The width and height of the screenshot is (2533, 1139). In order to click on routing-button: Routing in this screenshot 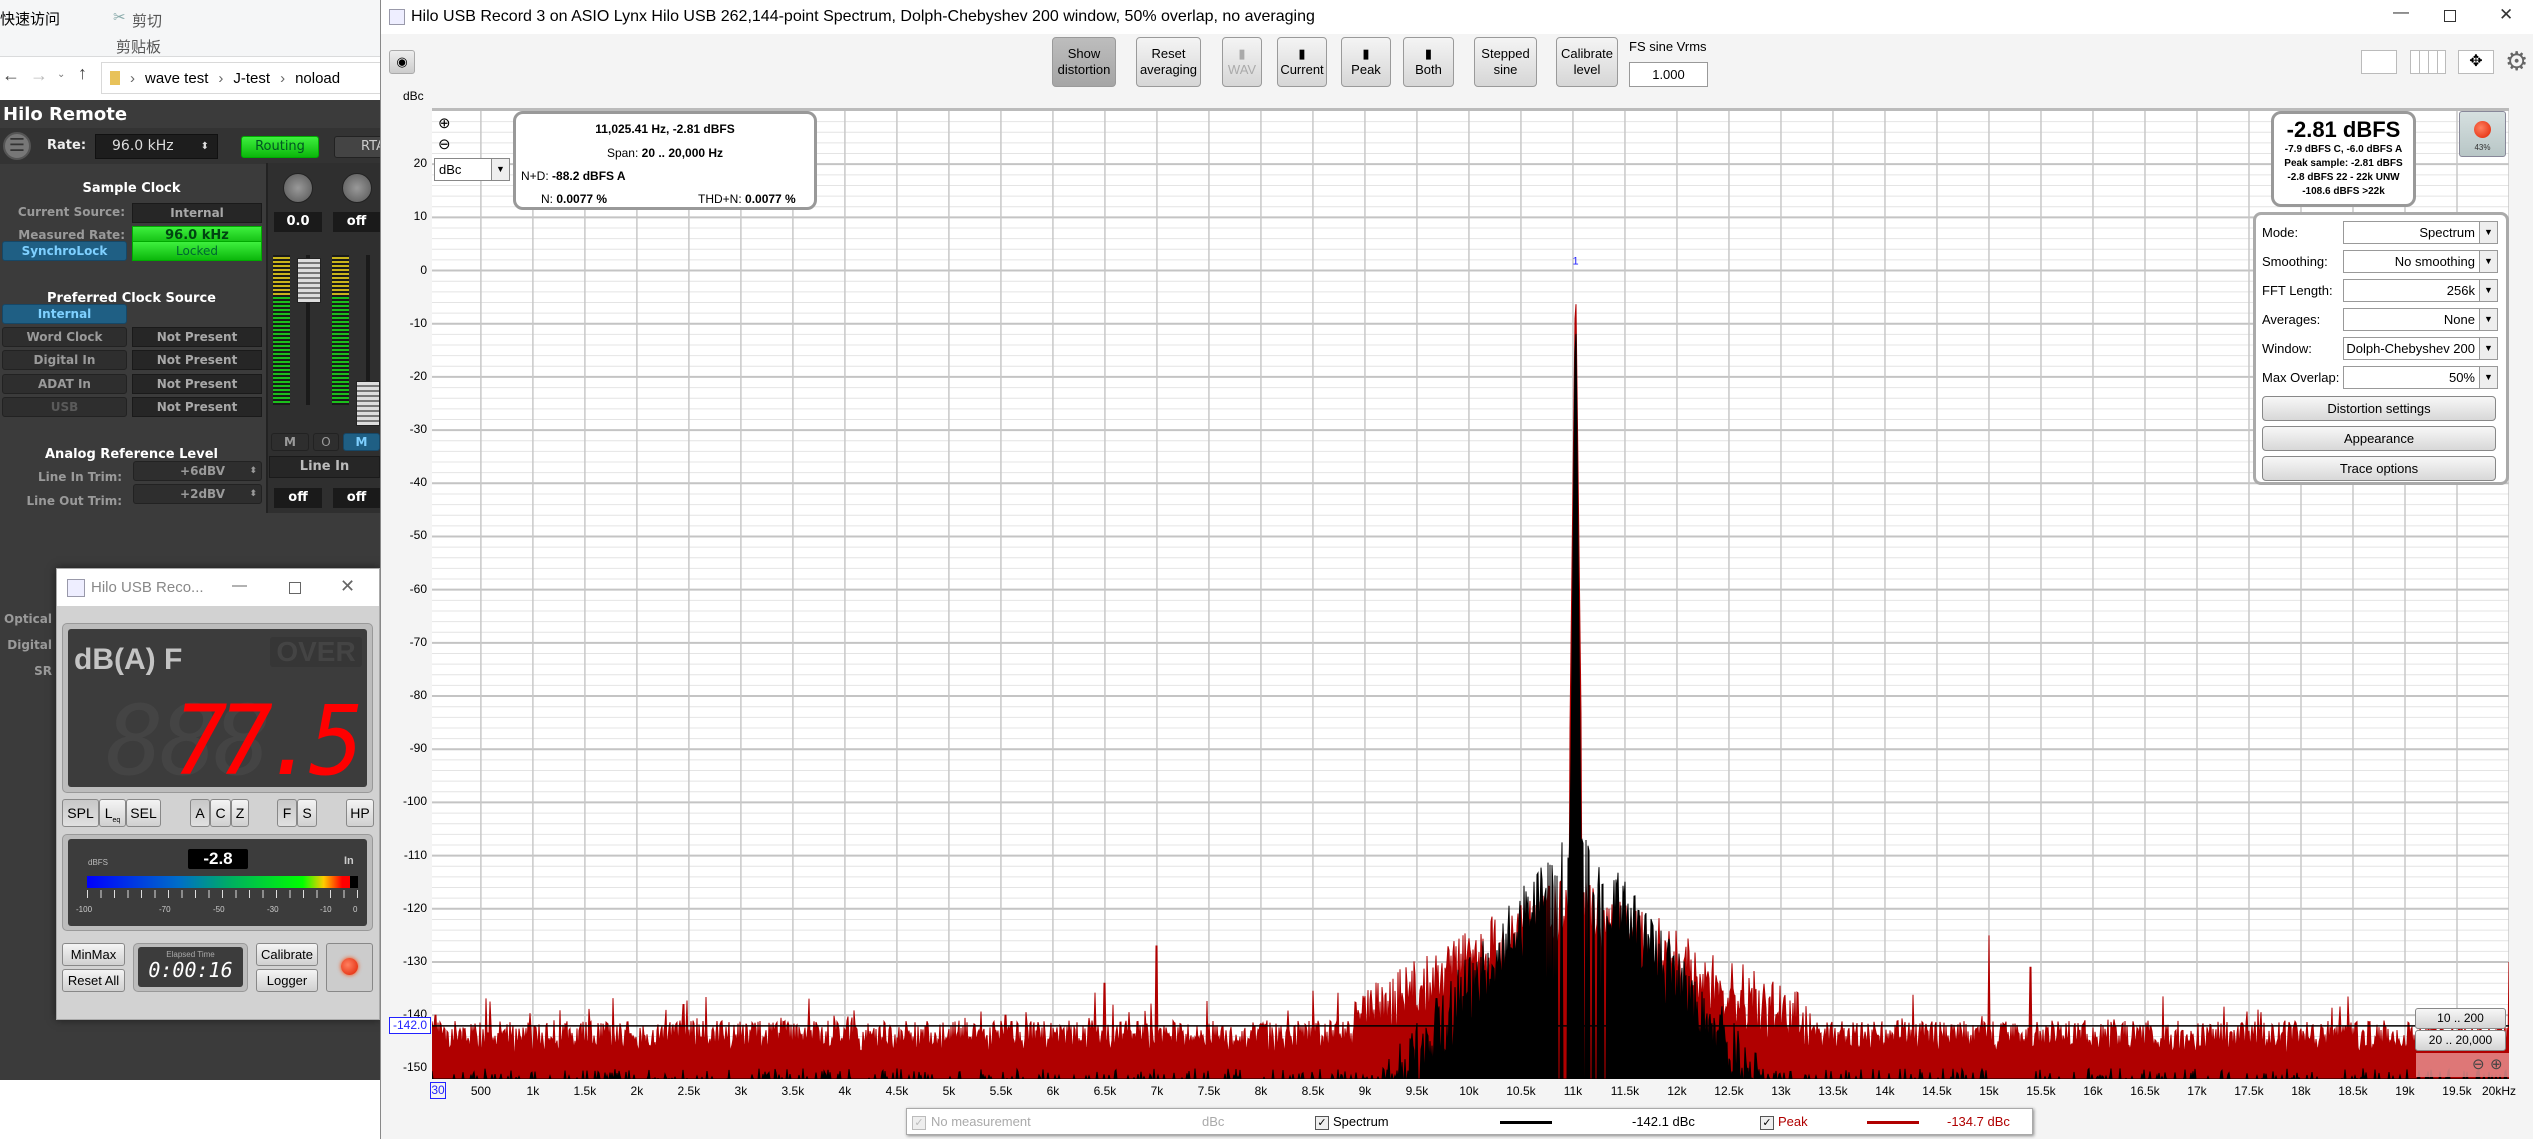, I will do `click(280, 147)`.